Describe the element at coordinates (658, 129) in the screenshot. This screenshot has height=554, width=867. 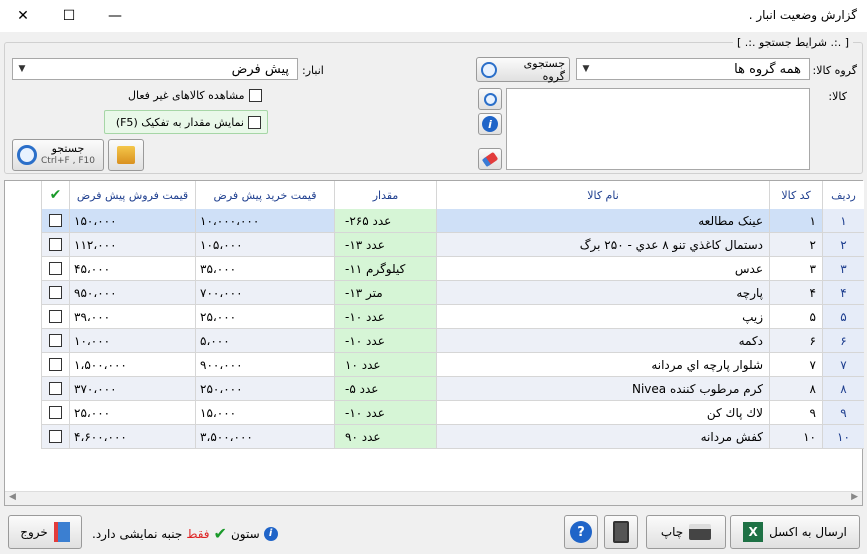
I see `item-list-box` at that location.